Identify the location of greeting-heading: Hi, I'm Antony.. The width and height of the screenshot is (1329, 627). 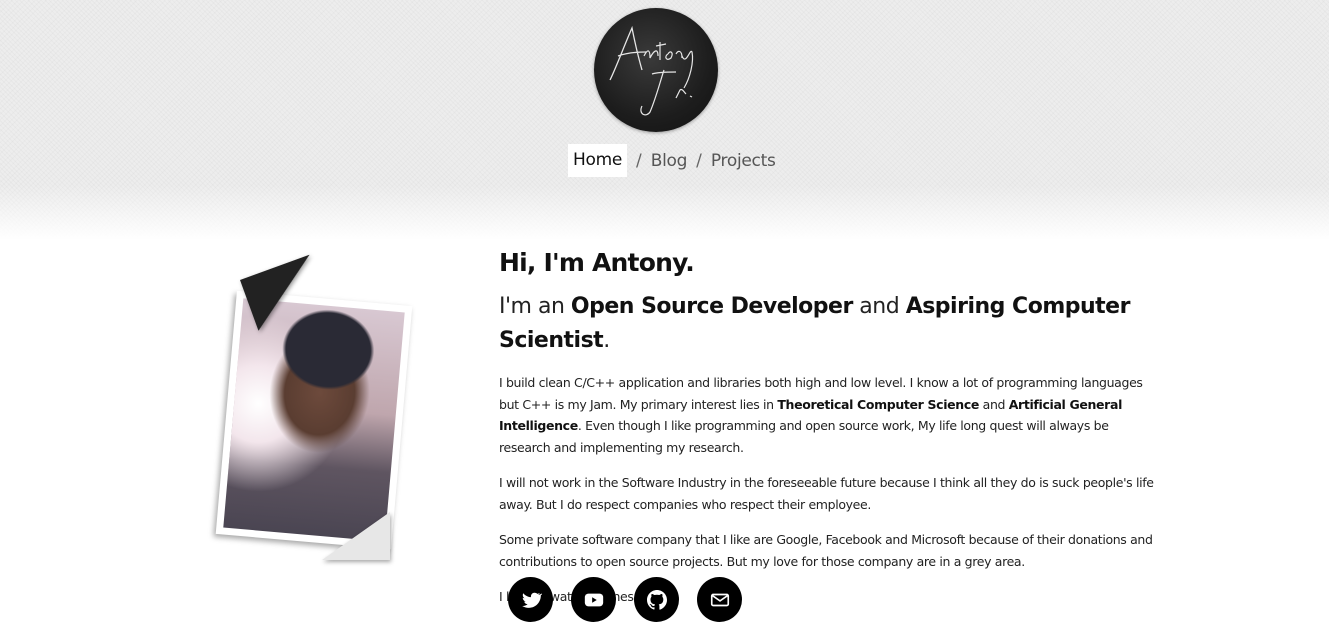
(597, 262).